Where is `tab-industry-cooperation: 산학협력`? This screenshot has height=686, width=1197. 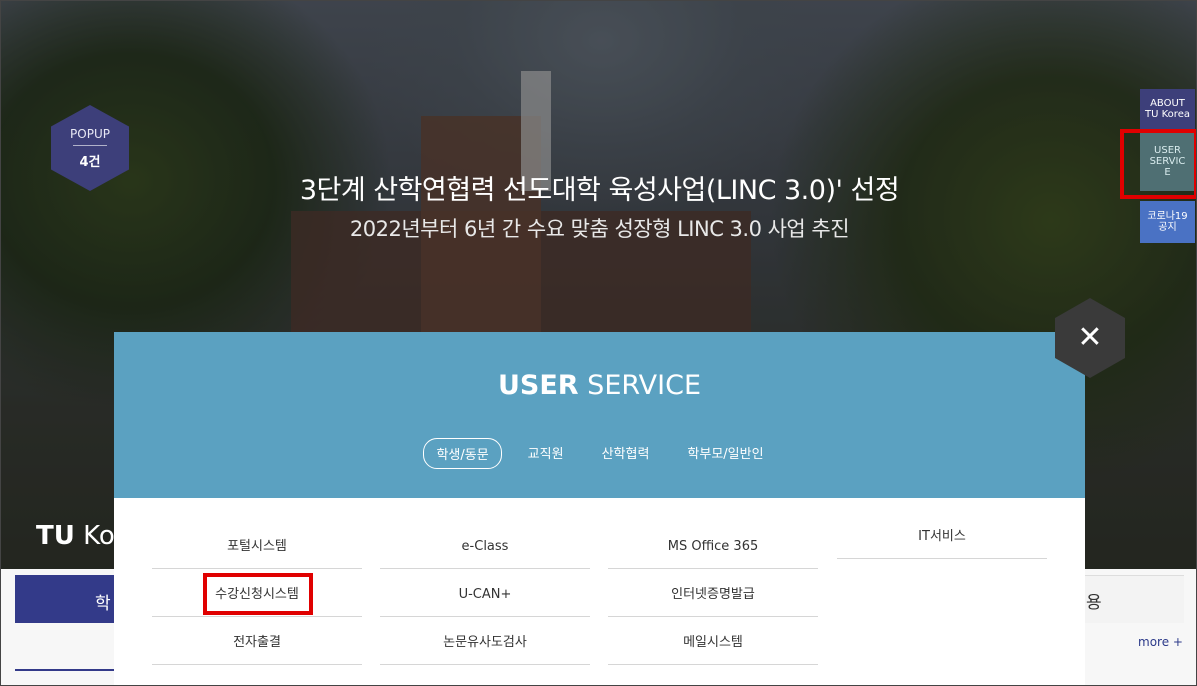 tab-industry-cooperation: 산학협력 is located at coordinates (626, 453).